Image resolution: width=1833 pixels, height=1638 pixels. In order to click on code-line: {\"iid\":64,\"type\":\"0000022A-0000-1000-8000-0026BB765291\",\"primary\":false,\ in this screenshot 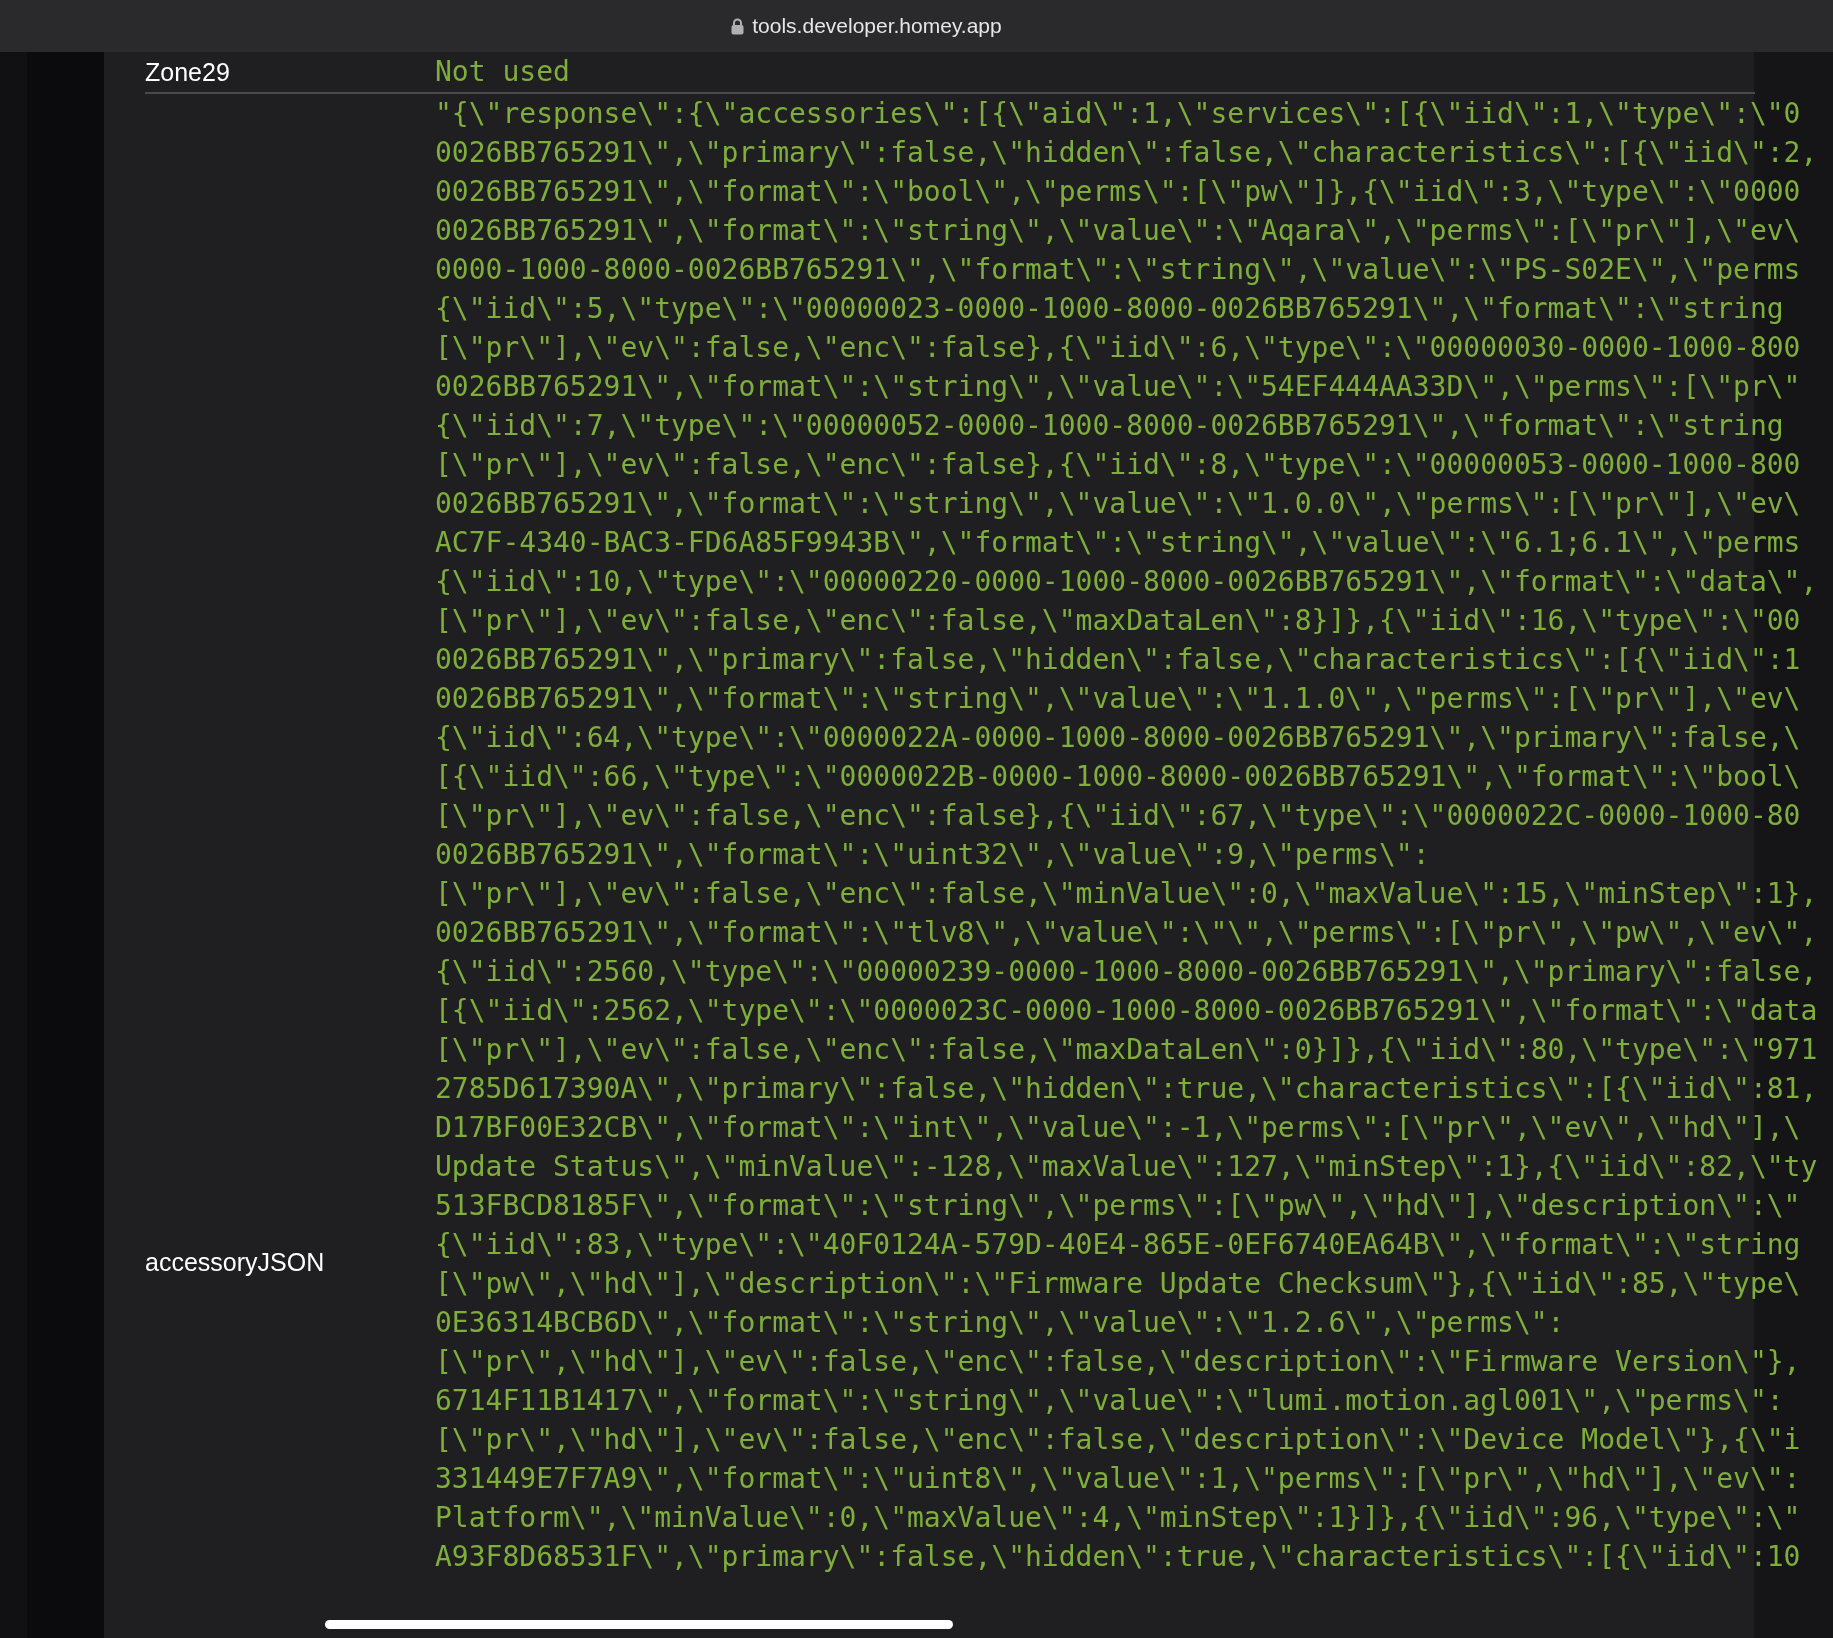, I will do `click(1118, 738)`.